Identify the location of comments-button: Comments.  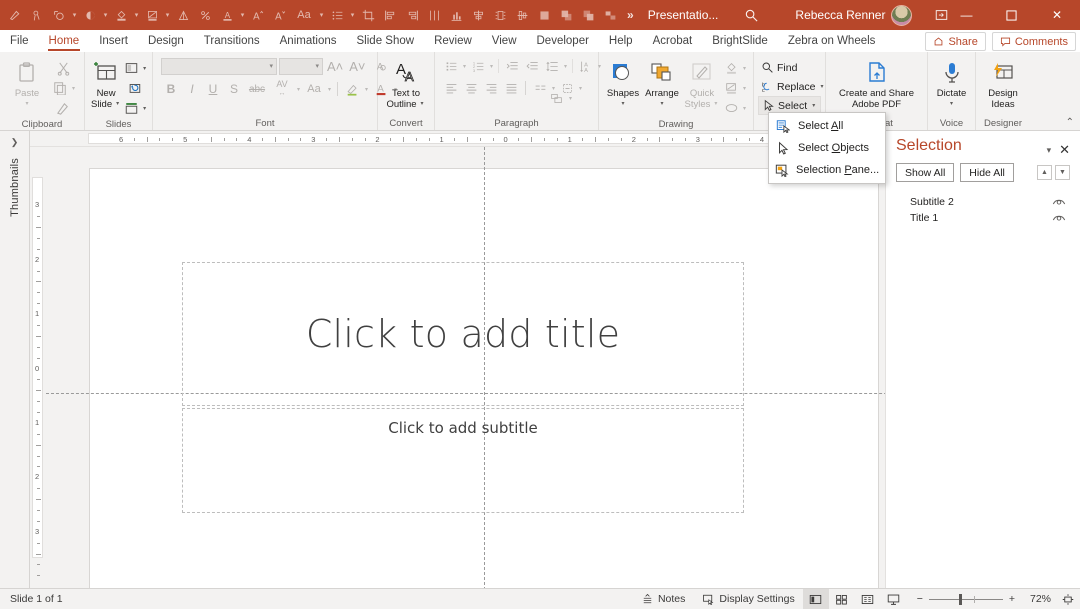
(1033, 41).